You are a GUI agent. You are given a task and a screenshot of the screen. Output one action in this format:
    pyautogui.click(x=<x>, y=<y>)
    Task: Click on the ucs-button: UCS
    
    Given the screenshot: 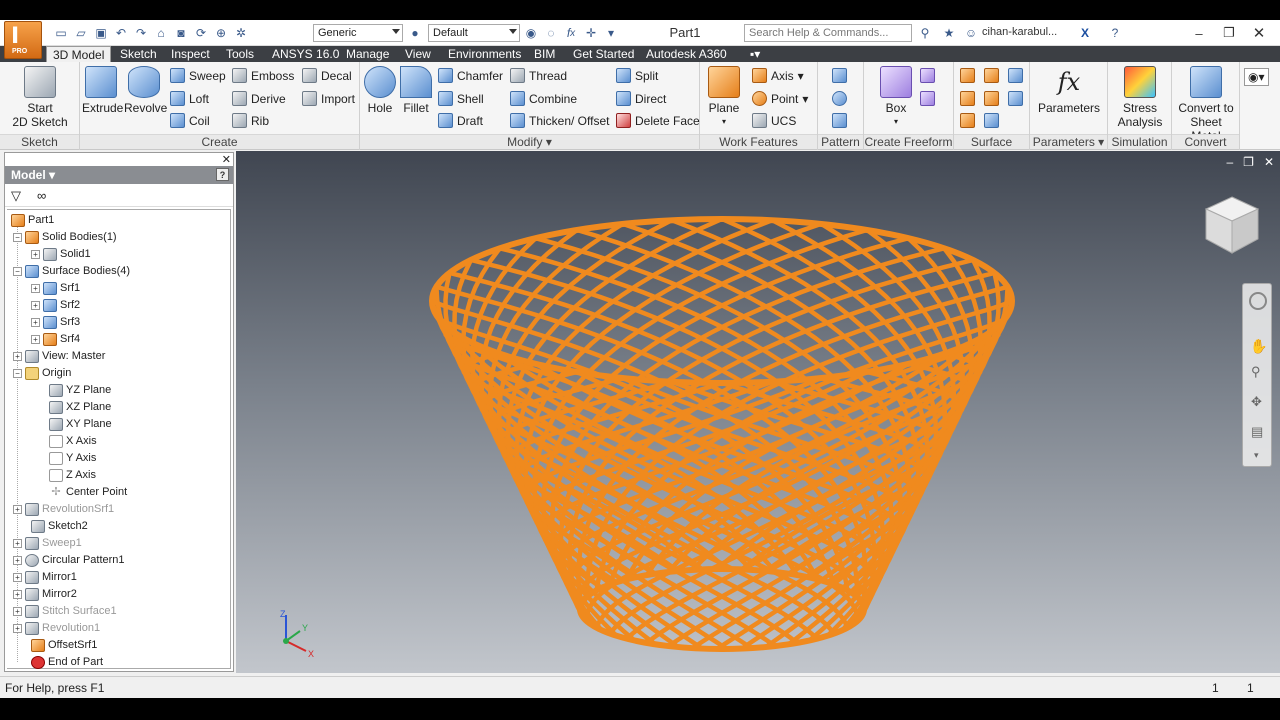 What is the action you would take?
    pyautogui.click(x=774, y=120)
    